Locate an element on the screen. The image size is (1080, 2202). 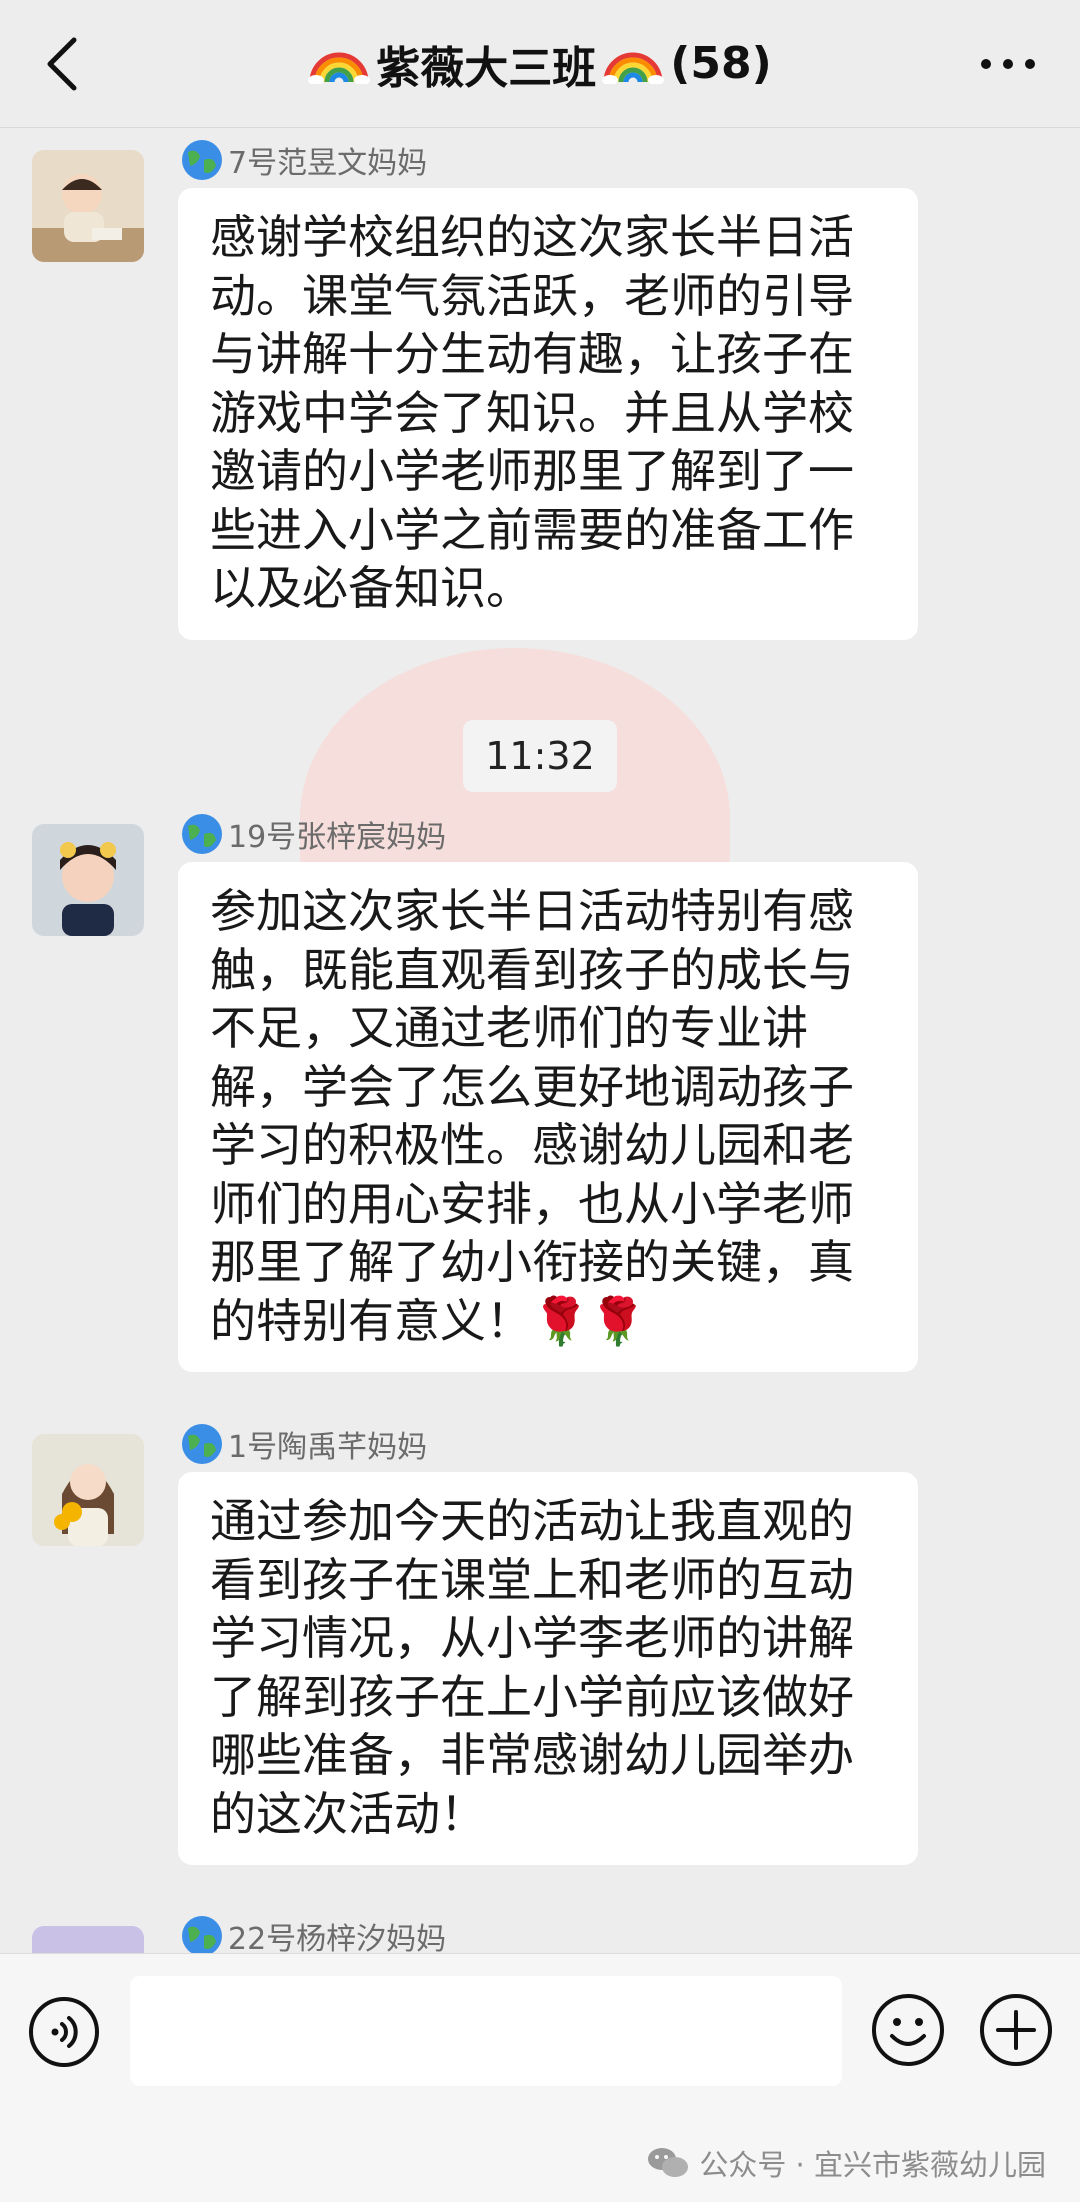
more-button is located at coordinates (1008, 64).